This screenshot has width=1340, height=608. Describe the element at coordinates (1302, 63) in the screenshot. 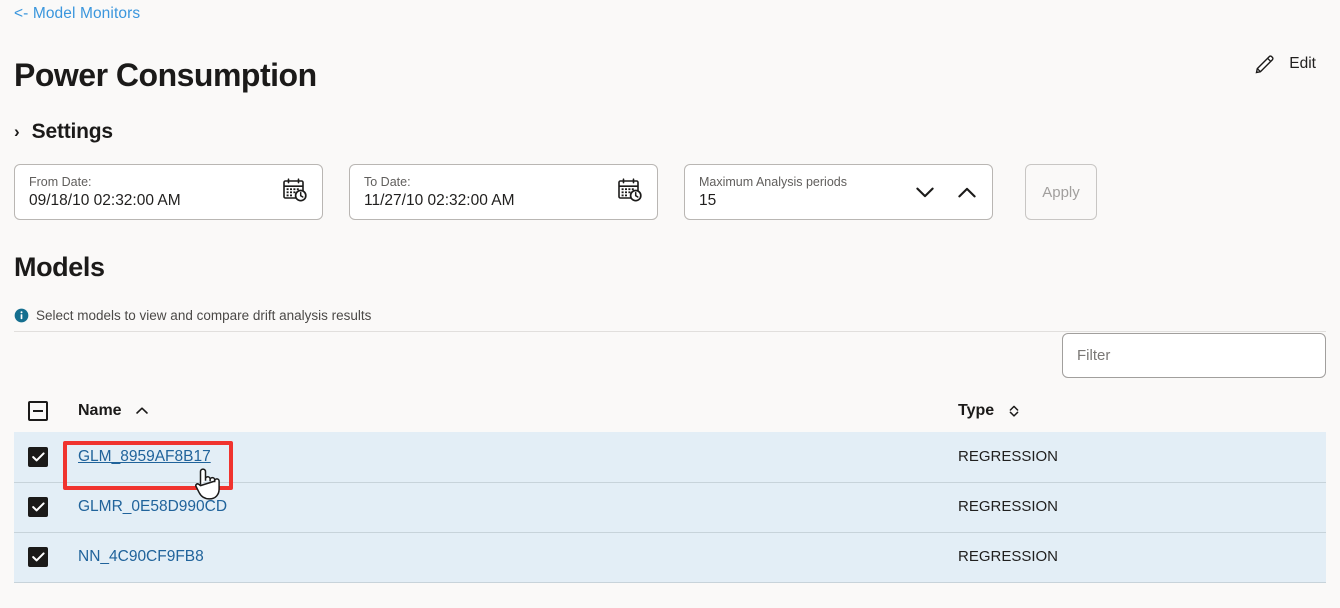

I see `edit-button-label: Edit` at that location.